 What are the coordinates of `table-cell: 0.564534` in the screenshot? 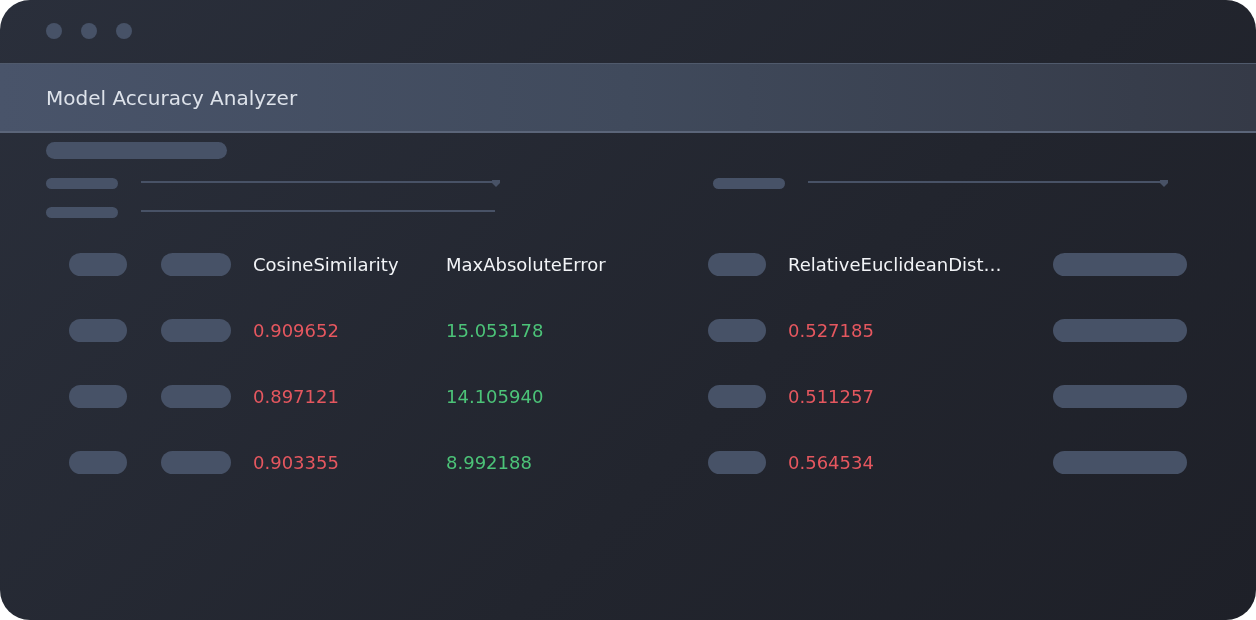 It's located at (831, 462).